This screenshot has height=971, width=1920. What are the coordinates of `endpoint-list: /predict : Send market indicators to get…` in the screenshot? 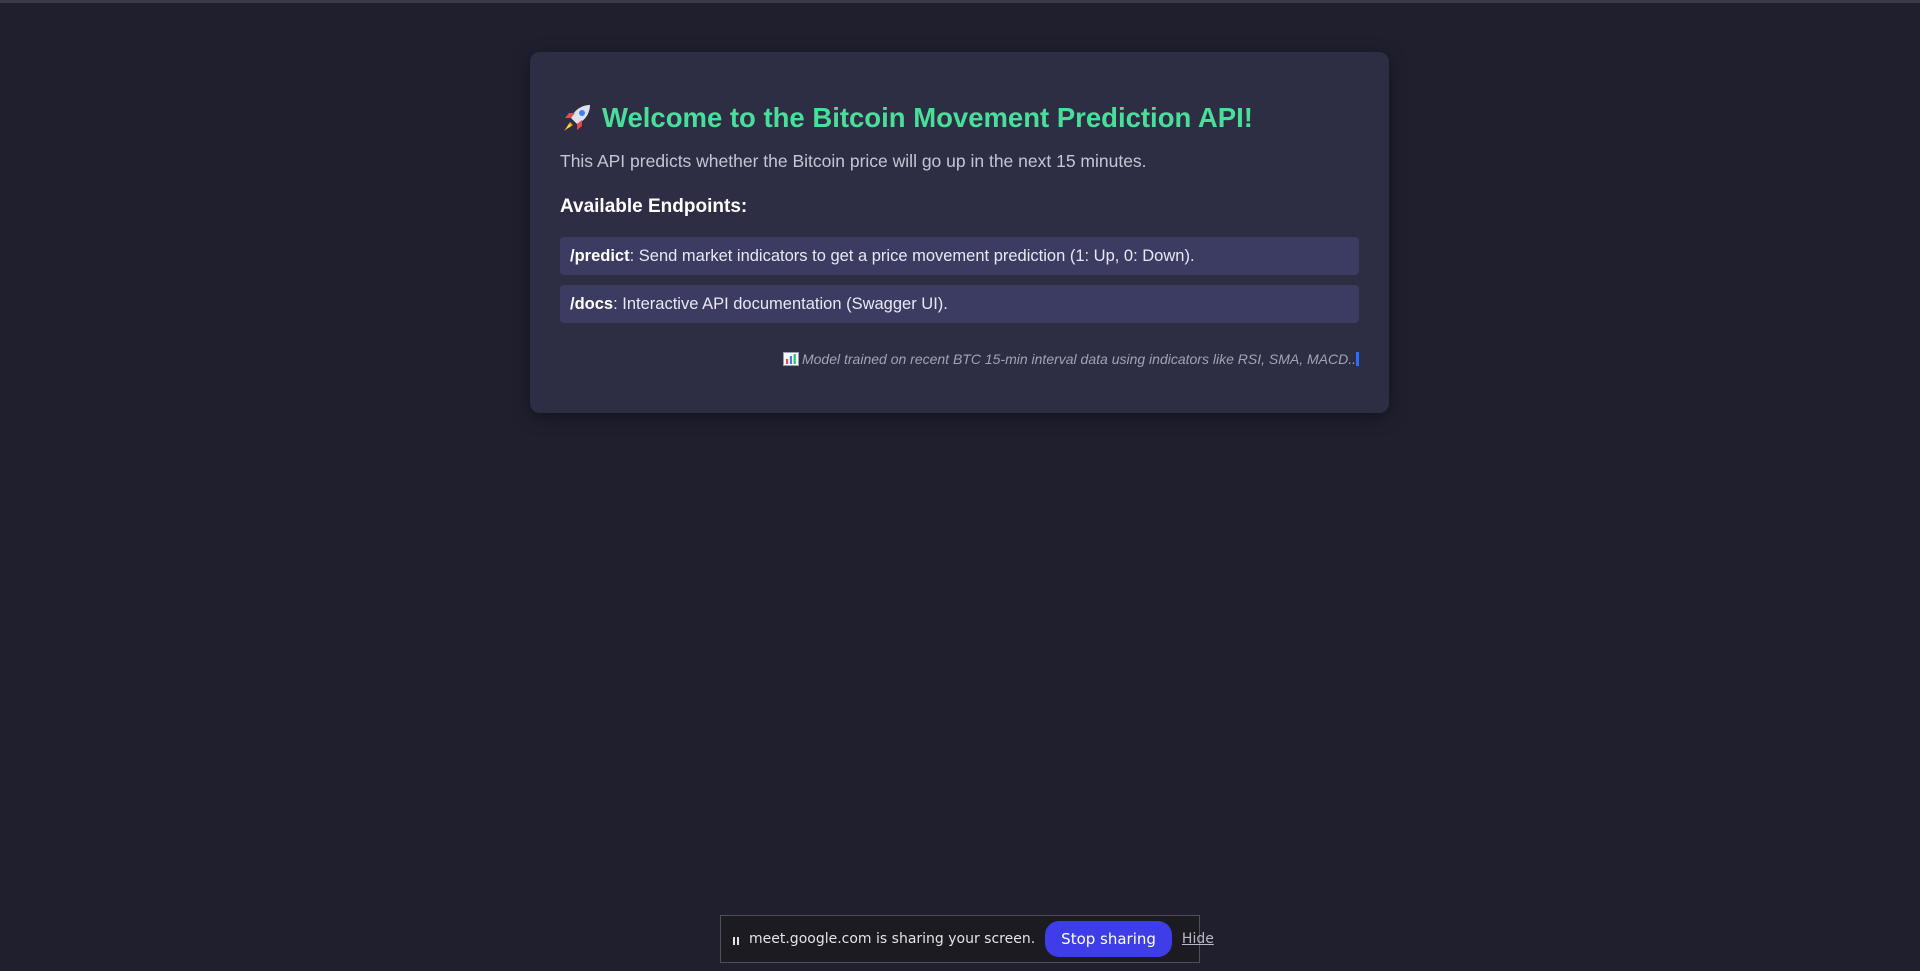 It's located at (959, 280).